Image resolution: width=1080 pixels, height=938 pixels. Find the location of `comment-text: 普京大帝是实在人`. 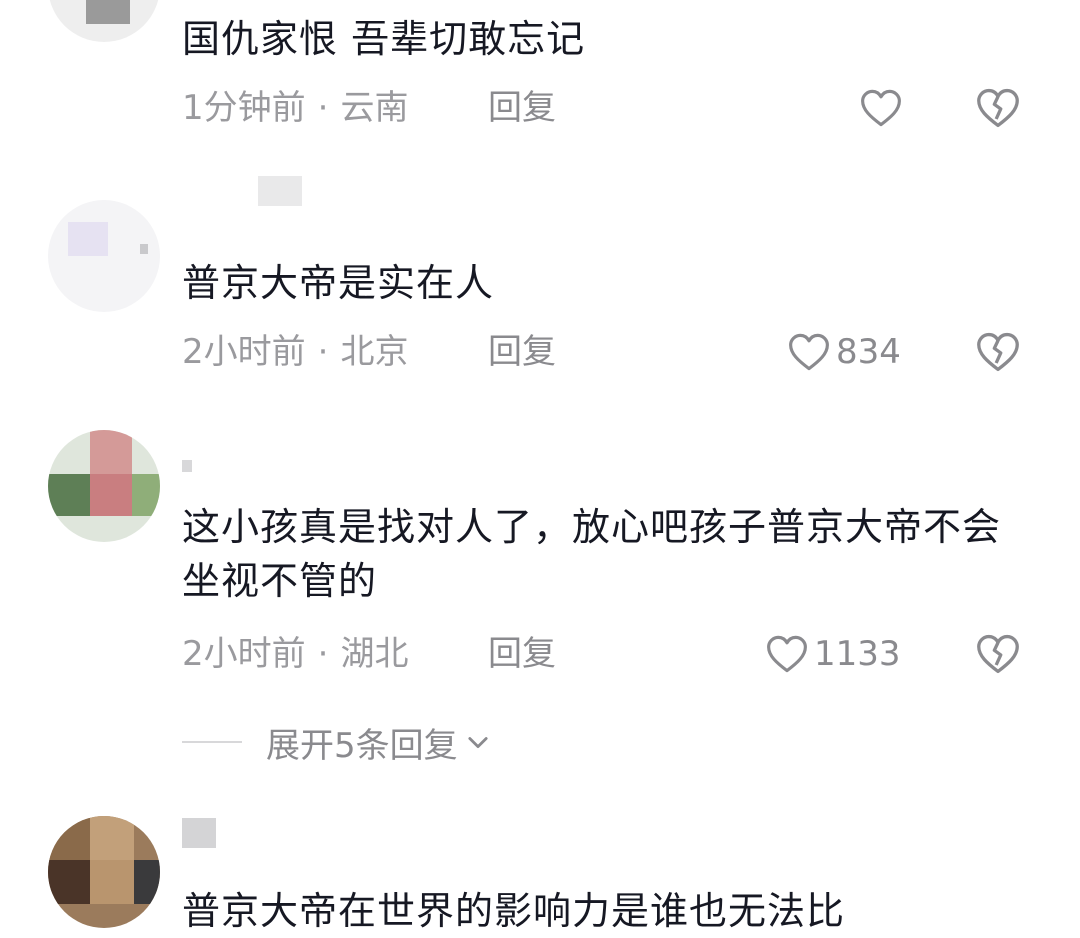

comment-text: 普京大帝是实在人 is located at coordinates (338, 283).